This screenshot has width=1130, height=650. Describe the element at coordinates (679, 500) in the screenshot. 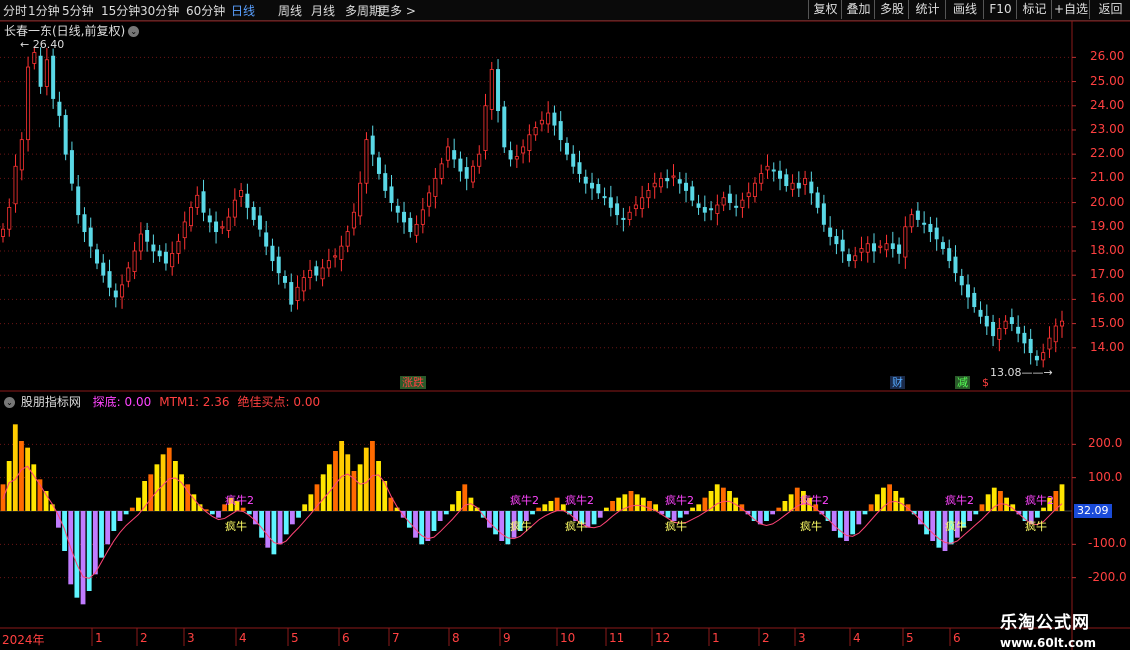

I see `signal-label: 疯牛2` at that location.